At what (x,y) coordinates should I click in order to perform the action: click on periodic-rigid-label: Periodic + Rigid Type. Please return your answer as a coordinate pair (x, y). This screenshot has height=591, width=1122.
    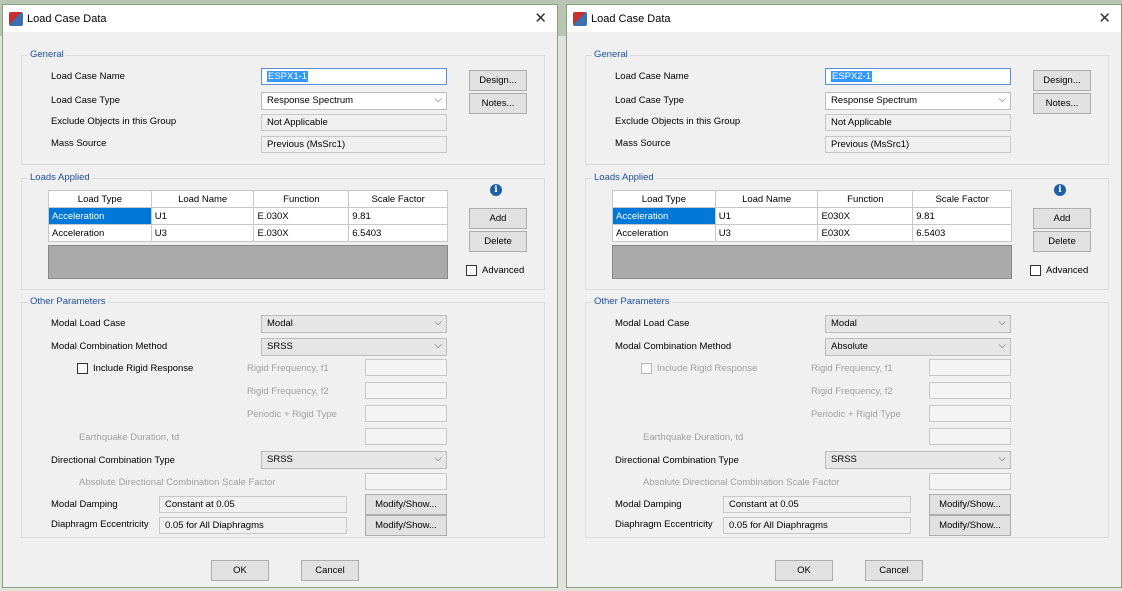
    Looking at the image, I should click on (856, 414).